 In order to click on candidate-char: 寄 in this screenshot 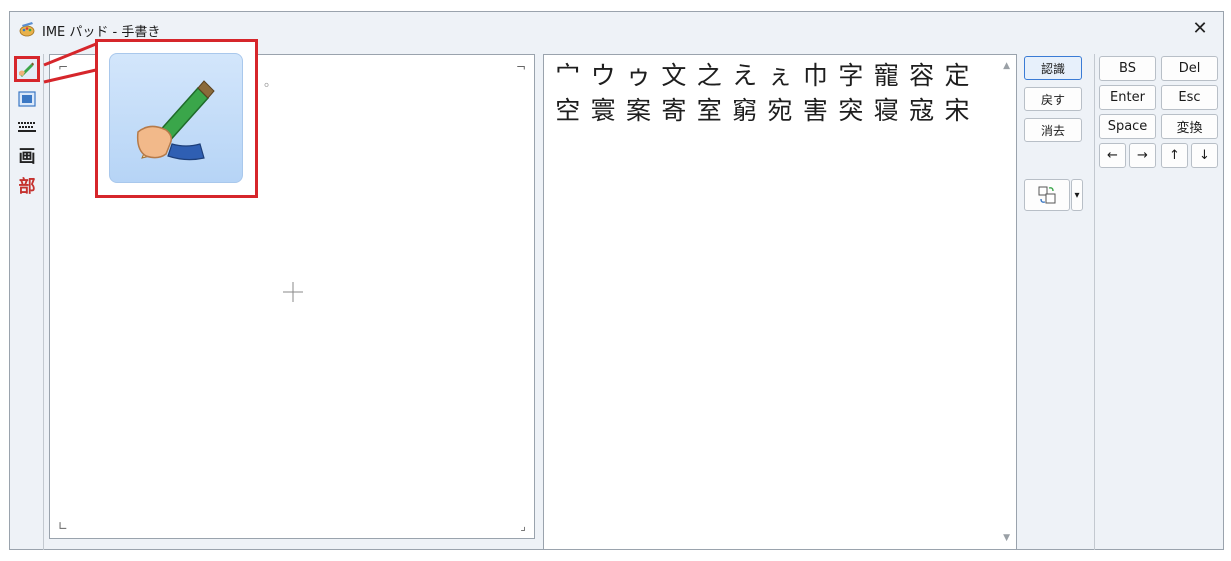, I will do `click(673, 111)`.